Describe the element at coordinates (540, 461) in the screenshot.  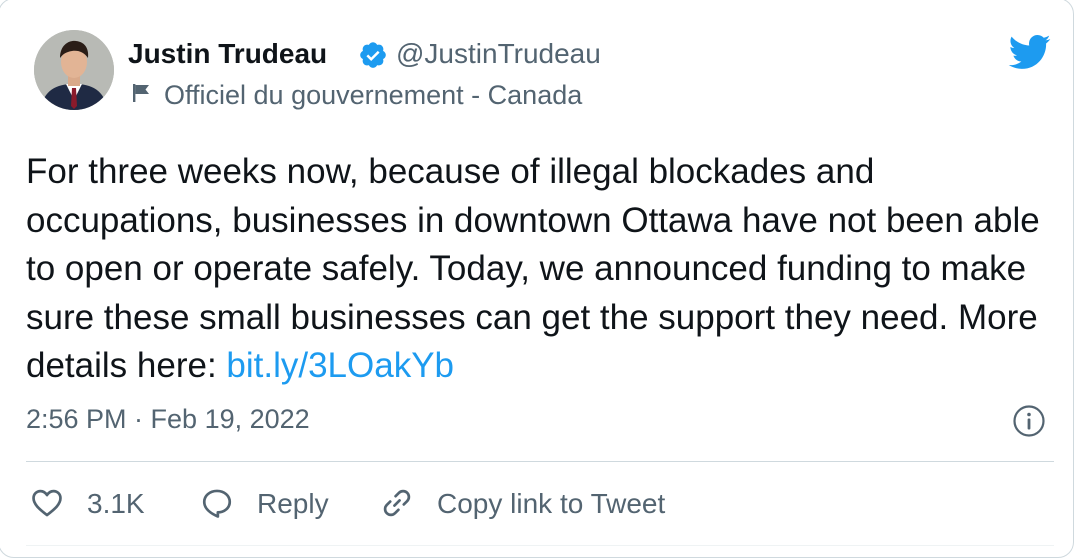
I see `divider` at that location.